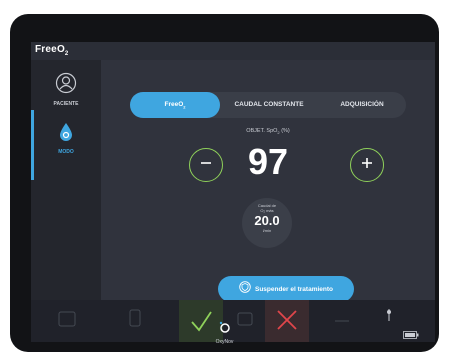 This screenshot has width=449, height=358. What do you see at coordinates (245, 289) in the screenshot?
I see `shield-icon` at bounding box center [245, 289].